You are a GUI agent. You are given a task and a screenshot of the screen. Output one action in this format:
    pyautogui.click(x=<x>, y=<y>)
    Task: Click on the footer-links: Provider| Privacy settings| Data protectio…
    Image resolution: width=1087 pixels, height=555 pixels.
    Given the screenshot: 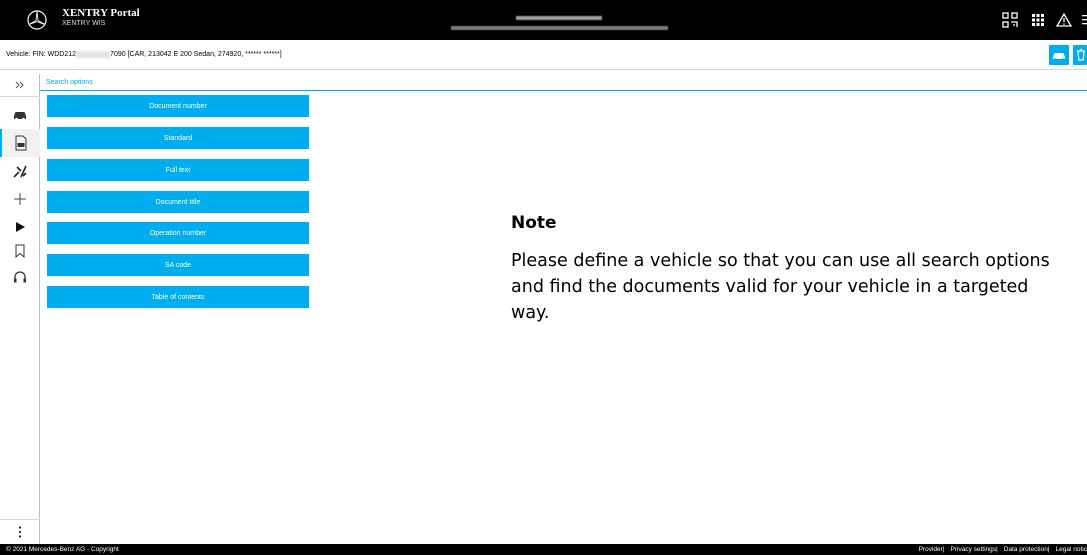 What is the action you would take?
    pyautogui.click(x=1003, y=549)
    